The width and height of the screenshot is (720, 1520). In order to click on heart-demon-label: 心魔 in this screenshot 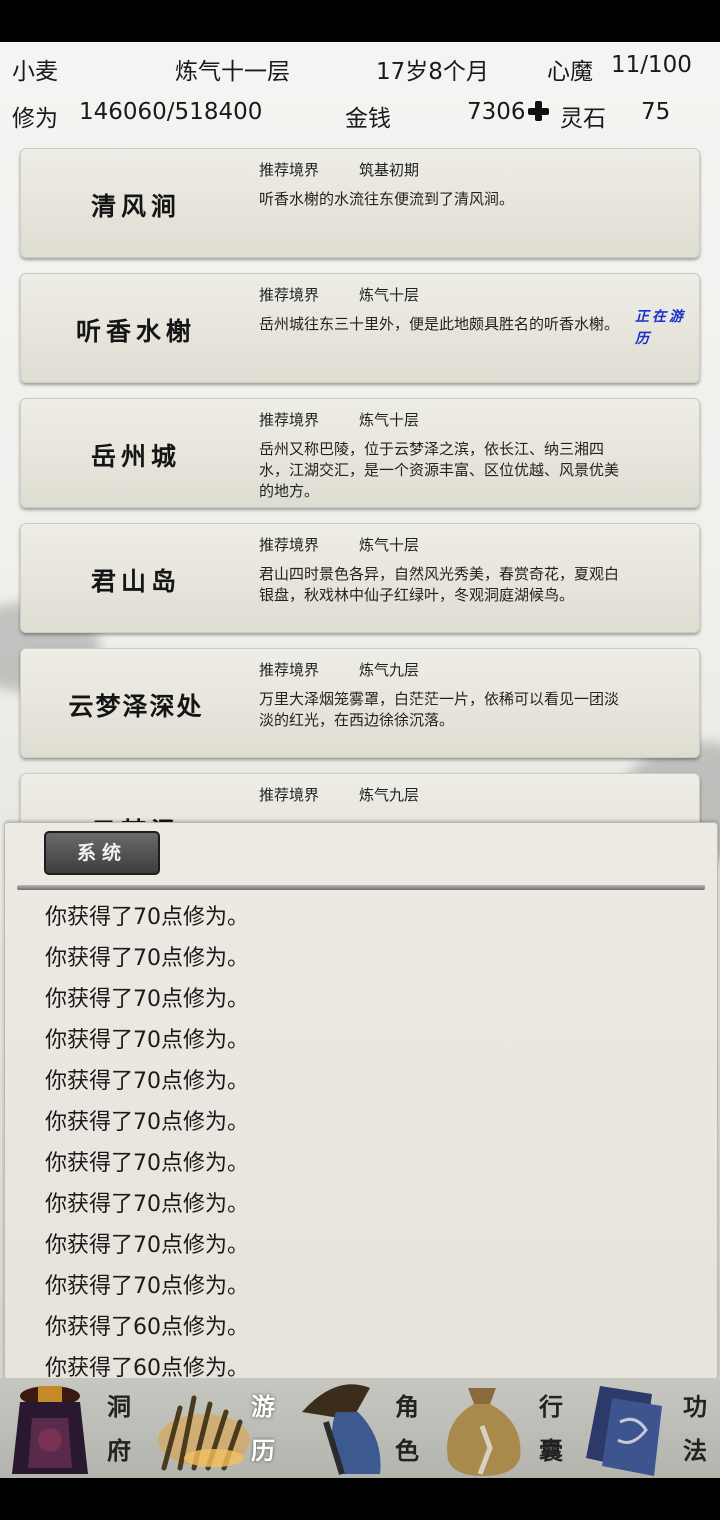, I will do `click(570, 72)`.